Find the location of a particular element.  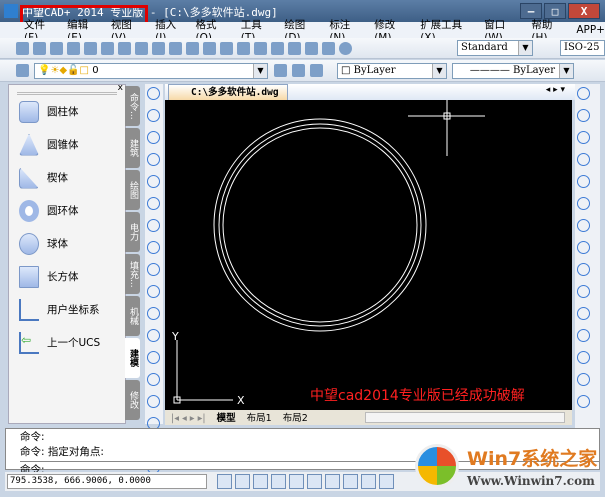

ellipse-arc-icon is located at coordinates (153, 313).